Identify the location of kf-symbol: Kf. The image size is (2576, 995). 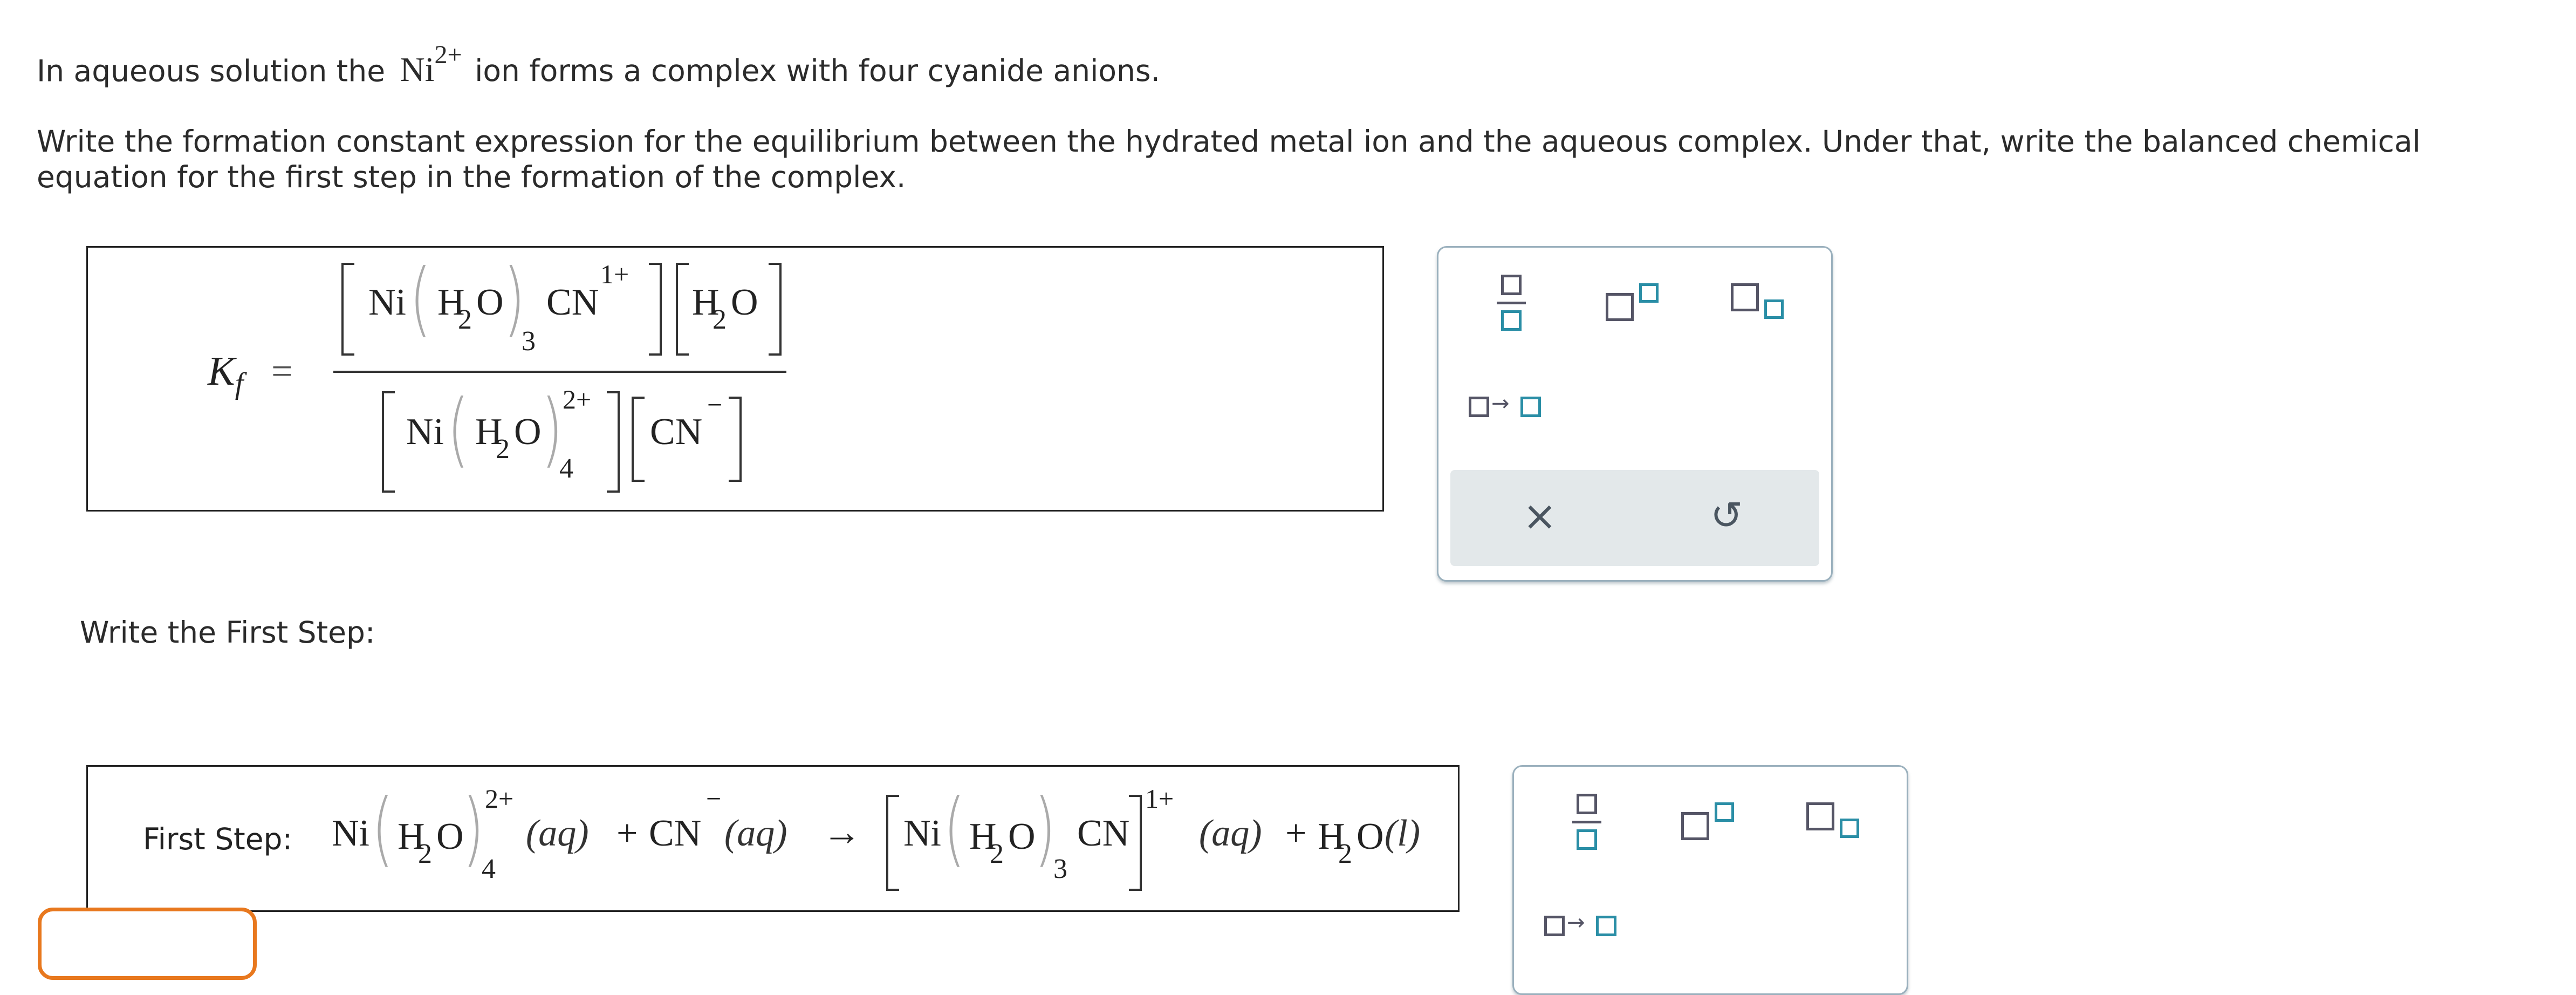
(226, 375).